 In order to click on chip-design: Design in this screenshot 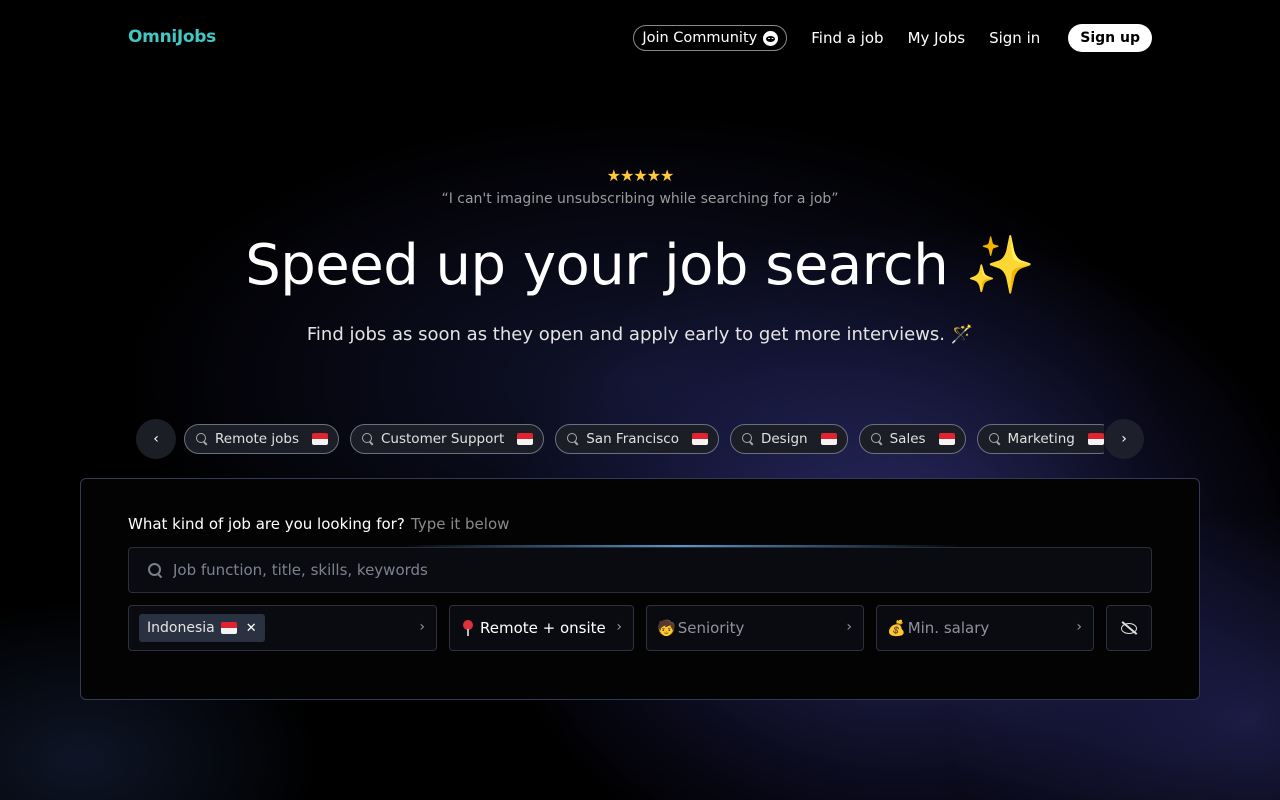, I will do `click(788, 439)`.